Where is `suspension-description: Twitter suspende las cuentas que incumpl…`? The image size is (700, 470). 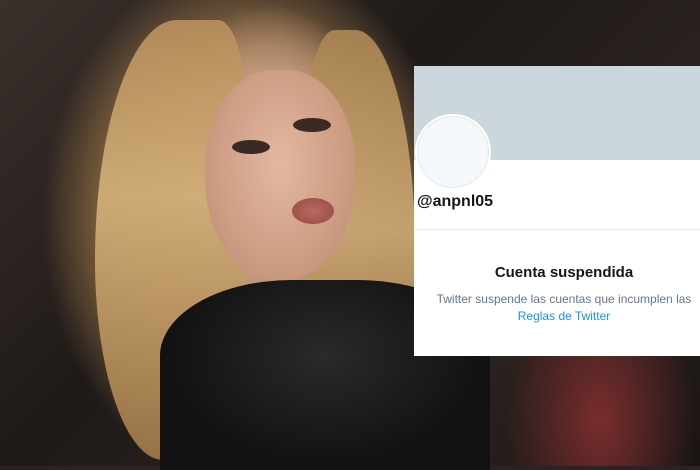
suspension-description: Twitter suspende las cuentas que incumpl… is located at coordinates (564, 299).